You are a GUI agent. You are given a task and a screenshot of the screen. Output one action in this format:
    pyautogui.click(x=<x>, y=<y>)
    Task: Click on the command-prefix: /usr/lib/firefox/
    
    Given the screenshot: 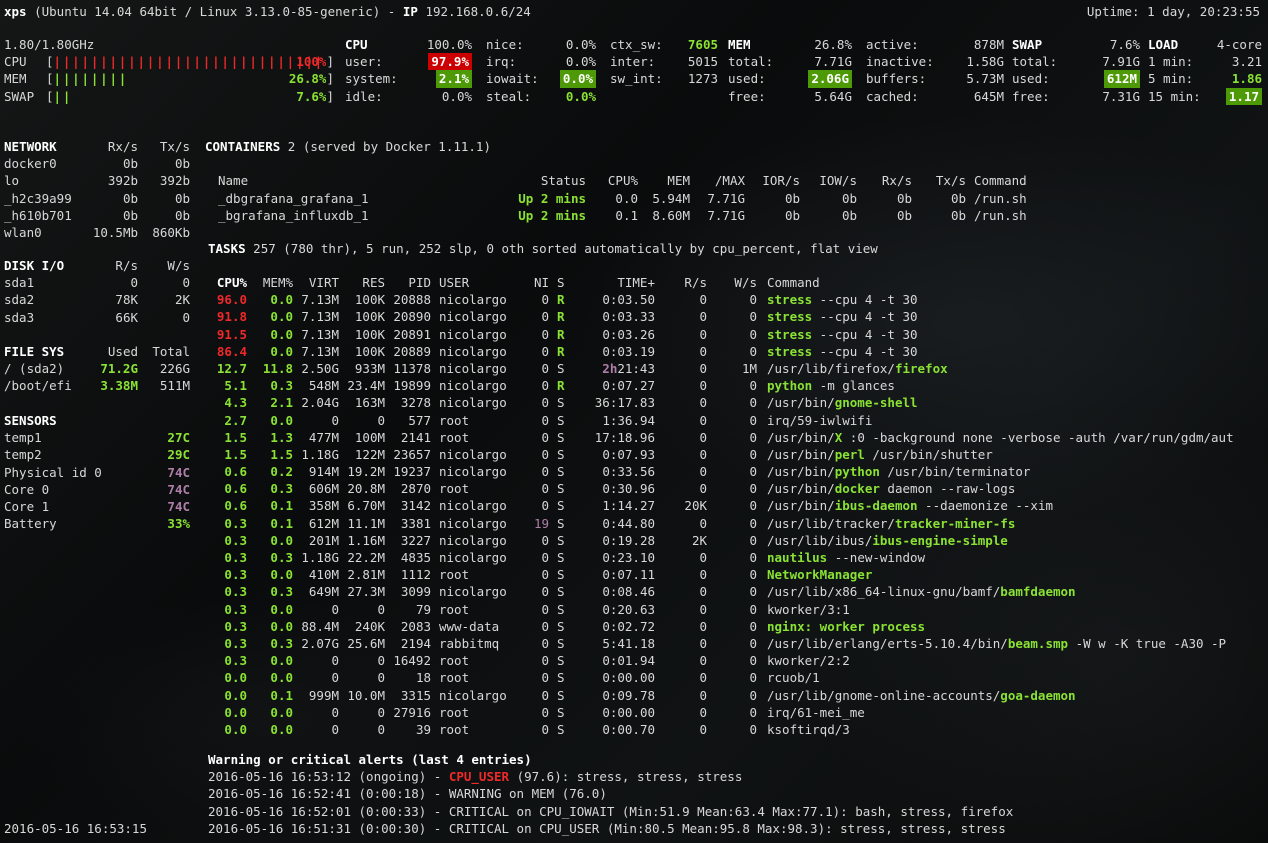 What is the action you would take?
    pyautogui.click(x=831, y=368)
    